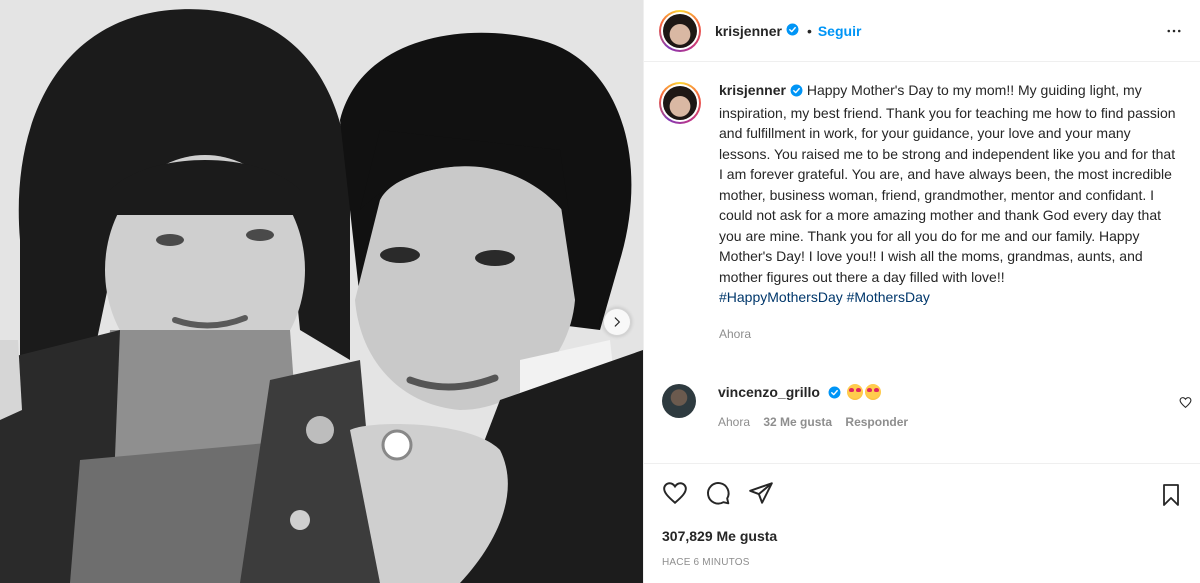 The image size is (1200, 583). What do you see at coordinates (922, 31) in the screenshot?
I see `post-header: krisjenner • Seguir` at bounding box center [922, 31].